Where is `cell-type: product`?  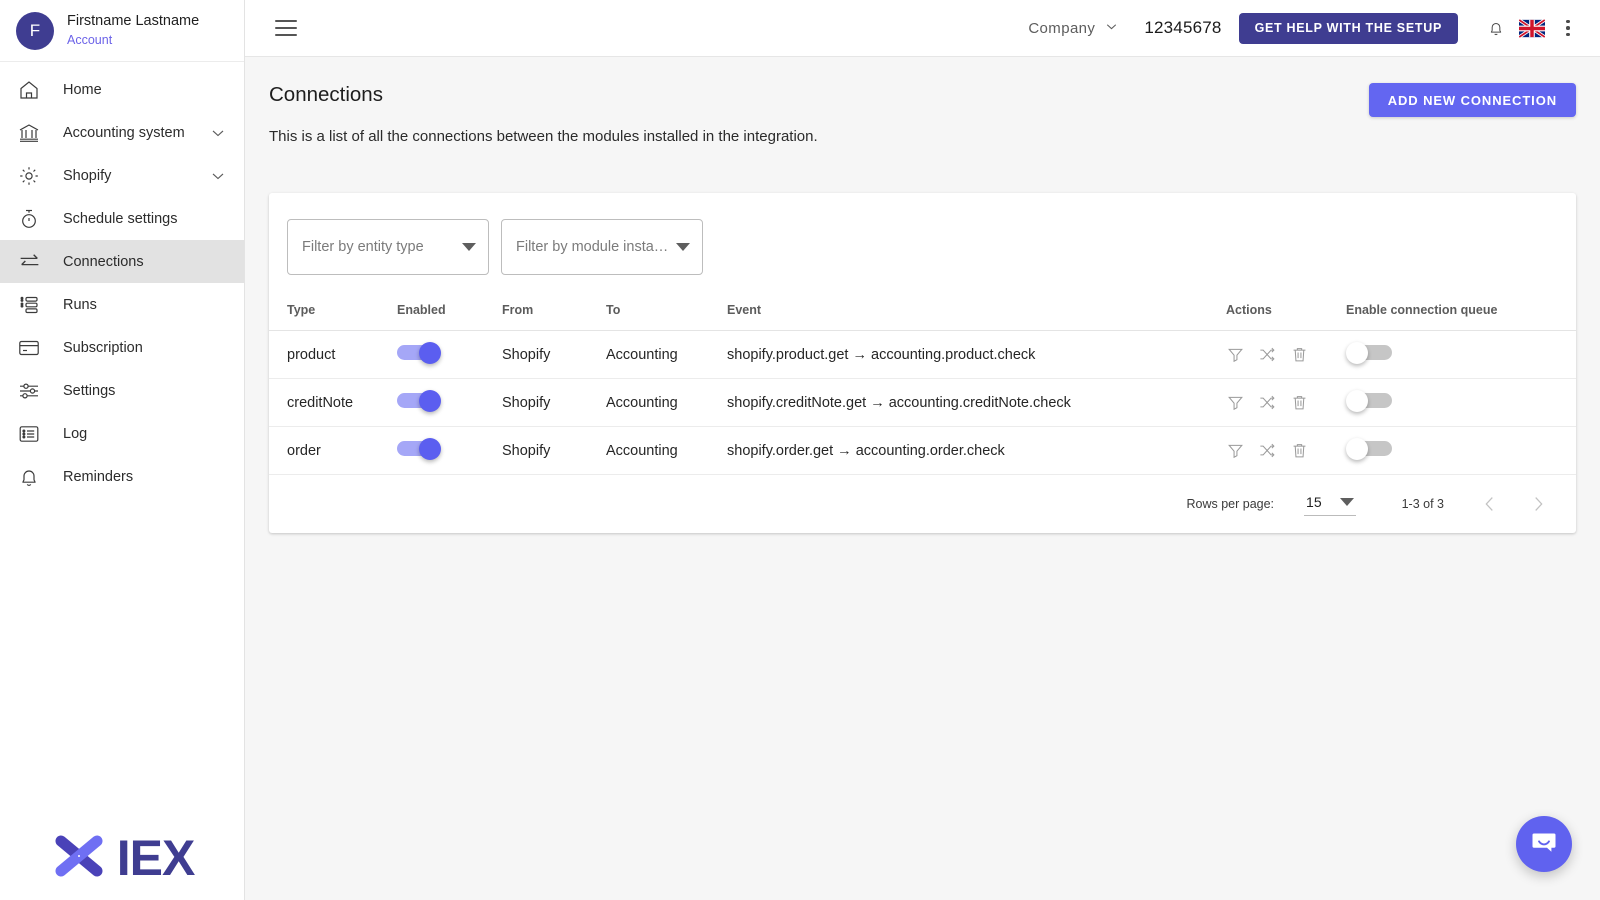 cell-type: product is located at coordinates (333, 354).